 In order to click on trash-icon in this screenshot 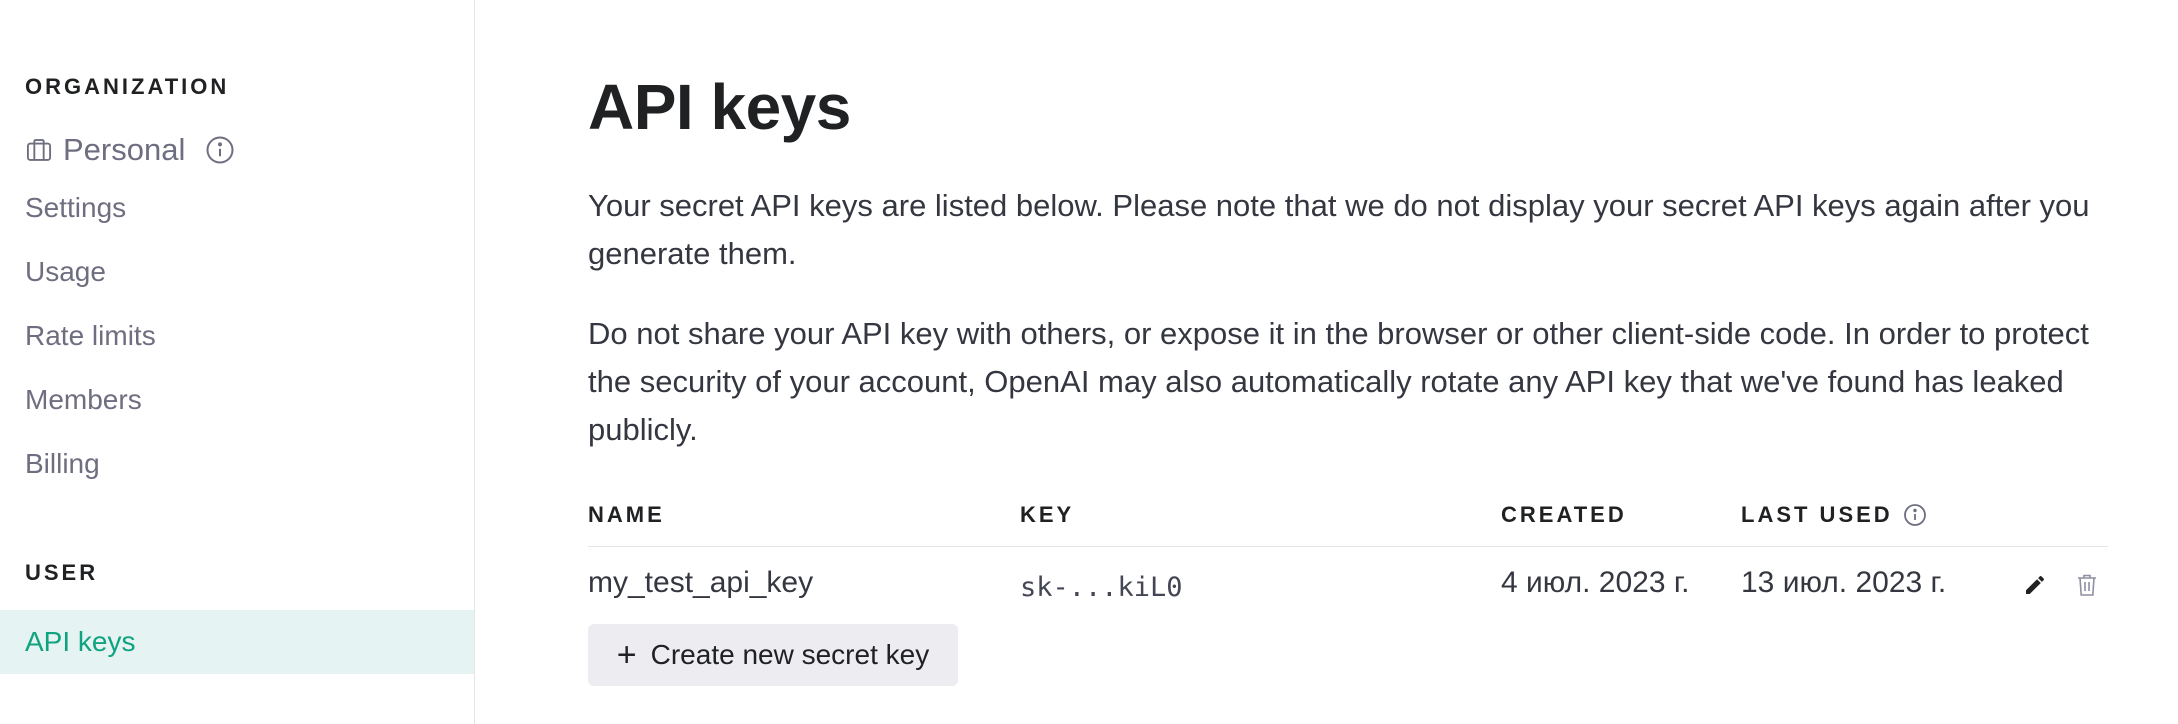, I will do `click(2087, 585)`.